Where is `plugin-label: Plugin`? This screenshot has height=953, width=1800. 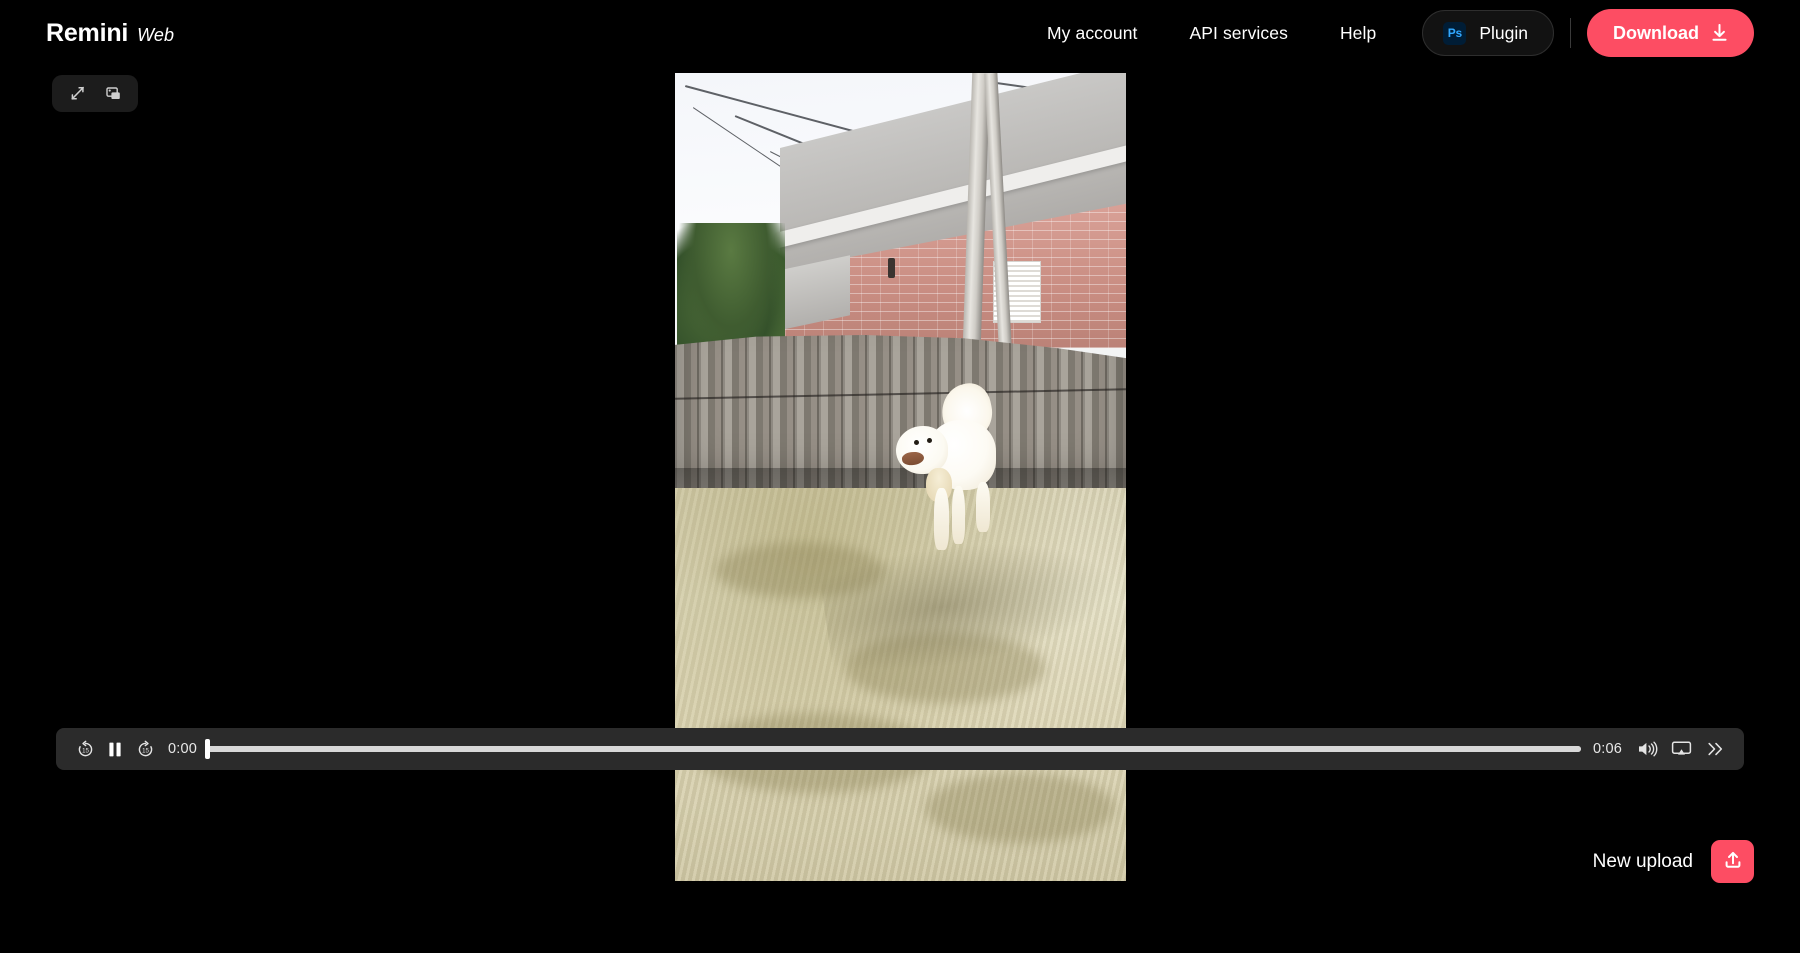
plugin-label: Plugin is located at coordinates (1503, 32).